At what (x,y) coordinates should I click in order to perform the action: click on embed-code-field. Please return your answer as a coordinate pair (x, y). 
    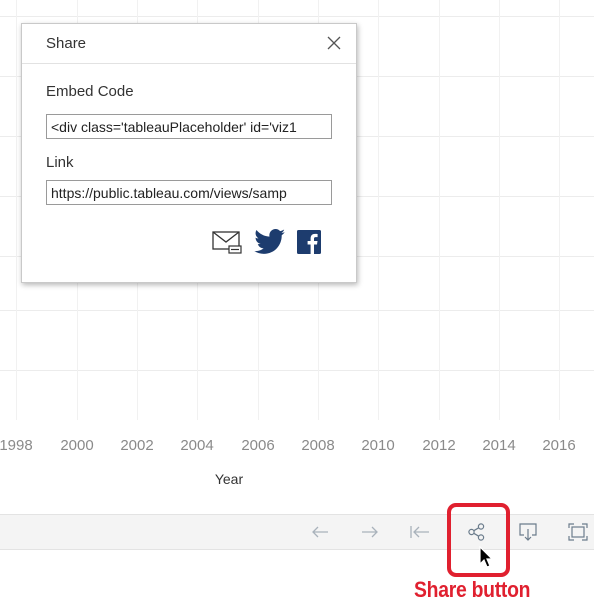
    Looking at the image, I should click on (189, 126).